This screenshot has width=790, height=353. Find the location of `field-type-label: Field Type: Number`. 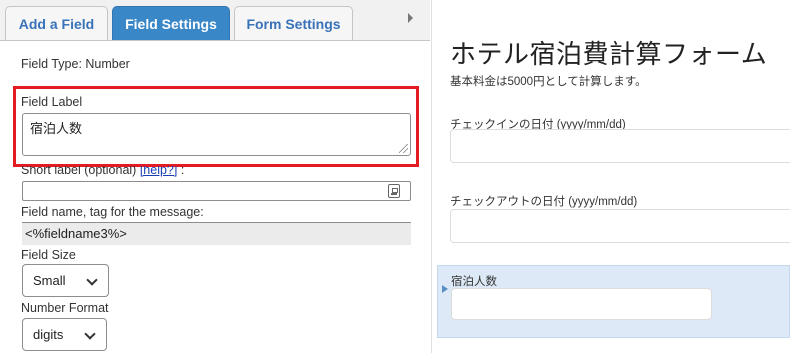

field-type-label: Field Type: Number is located at coordinates (75, 64).